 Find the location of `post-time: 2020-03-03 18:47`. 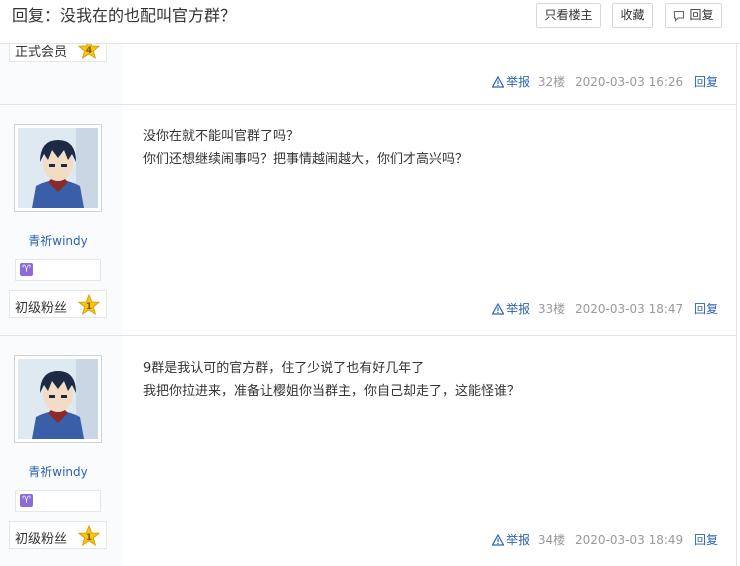

post-time: 2020-03-03 18:47 is located at coordinates (629, 309).